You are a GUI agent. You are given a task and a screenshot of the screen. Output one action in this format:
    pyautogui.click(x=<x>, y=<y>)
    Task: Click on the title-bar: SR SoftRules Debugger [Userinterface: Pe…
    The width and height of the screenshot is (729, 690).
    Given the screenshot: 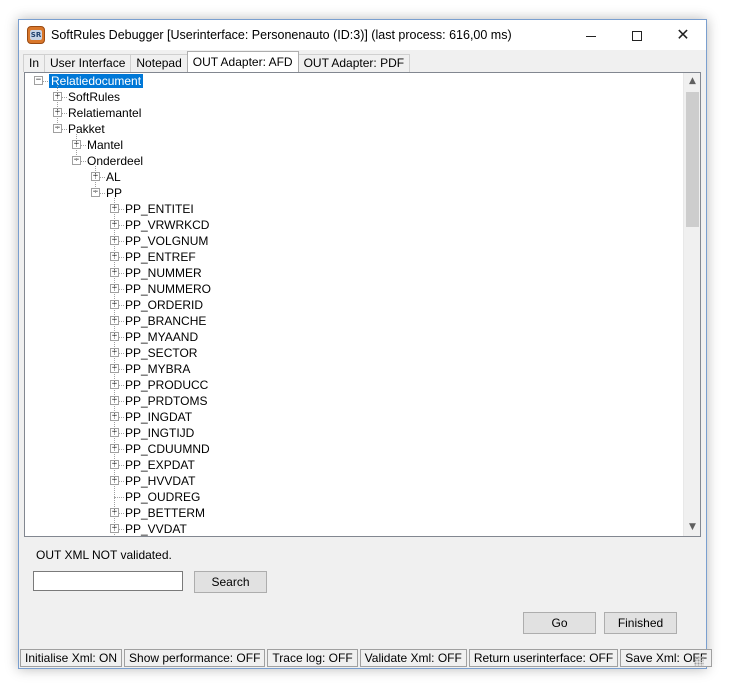 What is the action you would take?
    pyautogui.click(x=362, y=35)
    